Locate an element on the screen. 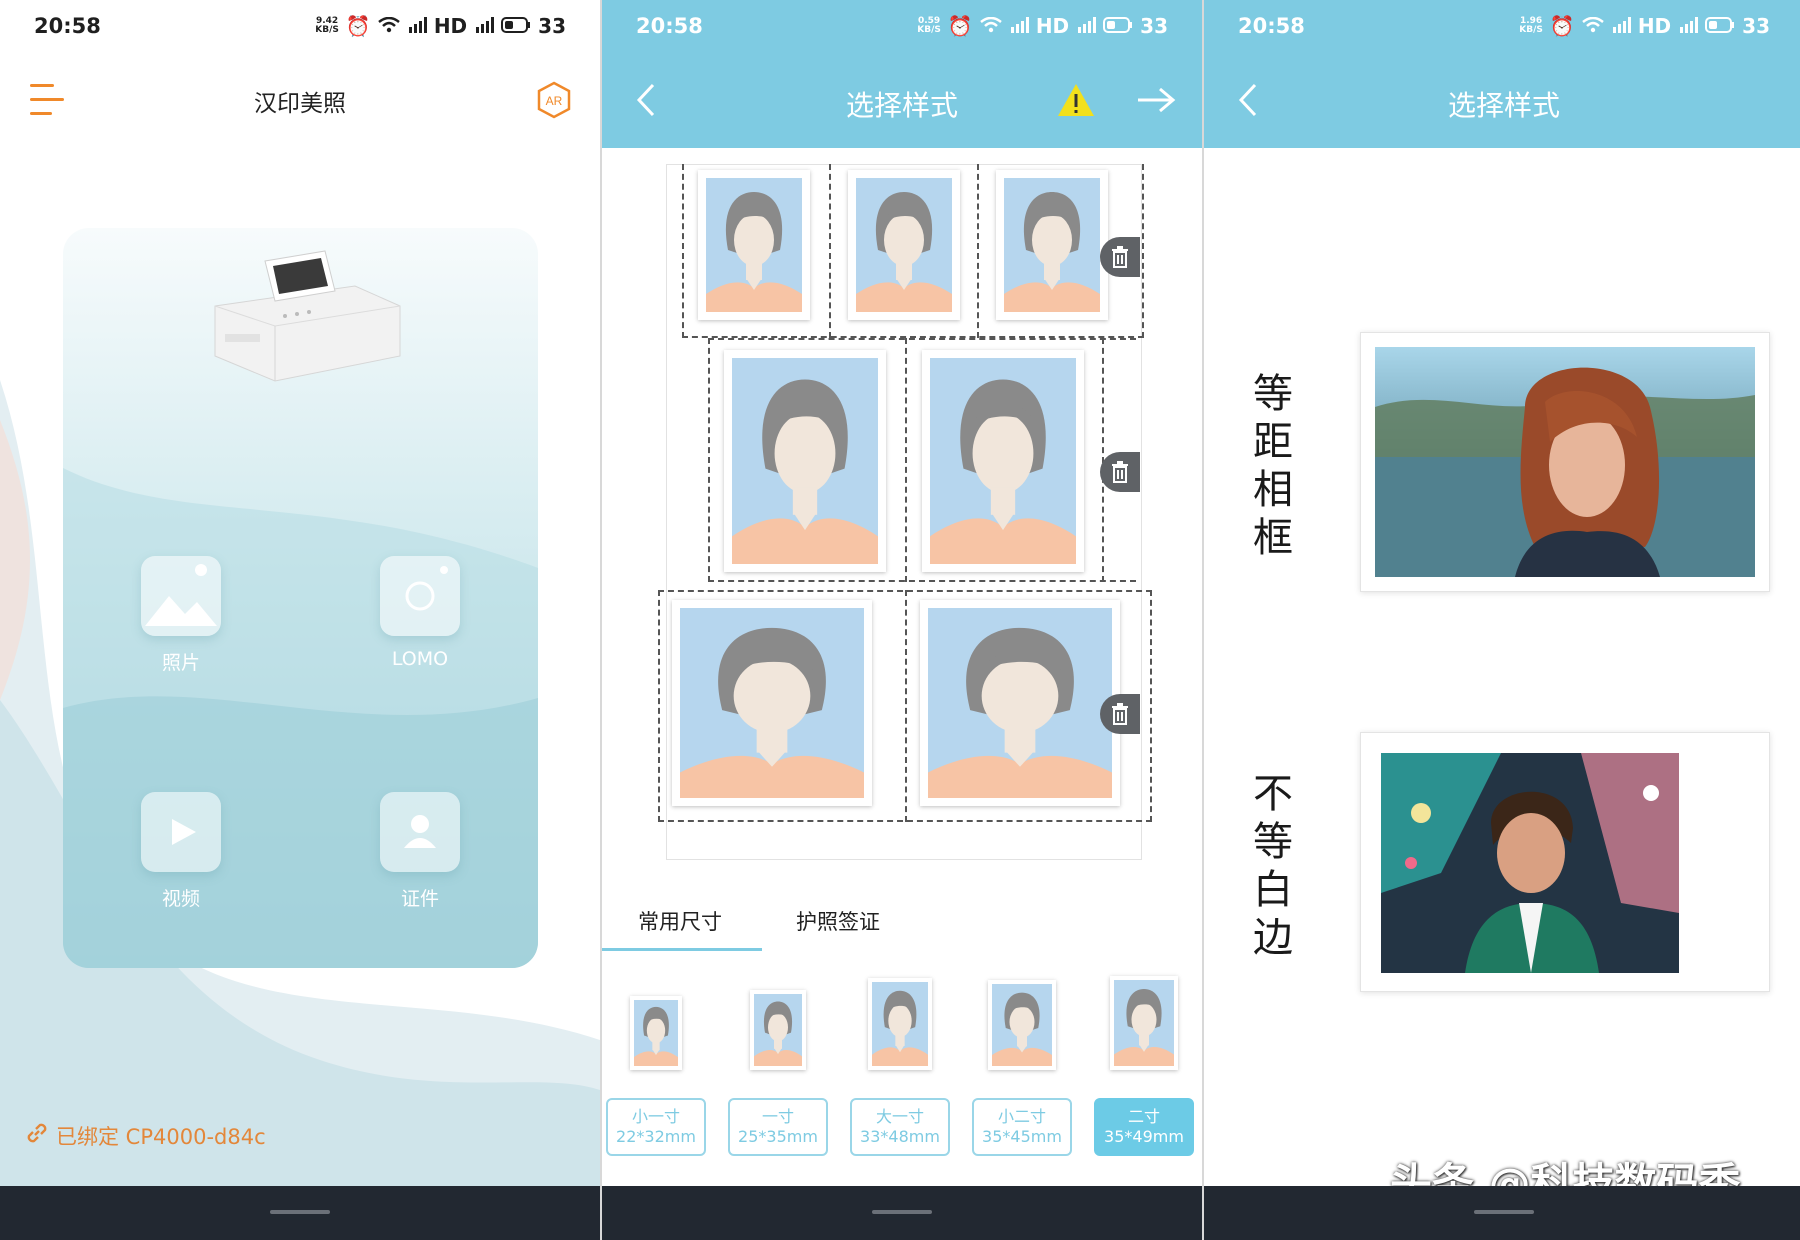 The width and height of the screenshot is (1800, 1240). camera-icon is located at coordinates (420, 596).